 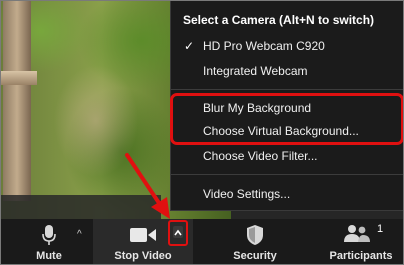 What do you see at coordinates (49, 235) in the screenshot?
I see `microphone-icon` at bounding box center [49, 235].